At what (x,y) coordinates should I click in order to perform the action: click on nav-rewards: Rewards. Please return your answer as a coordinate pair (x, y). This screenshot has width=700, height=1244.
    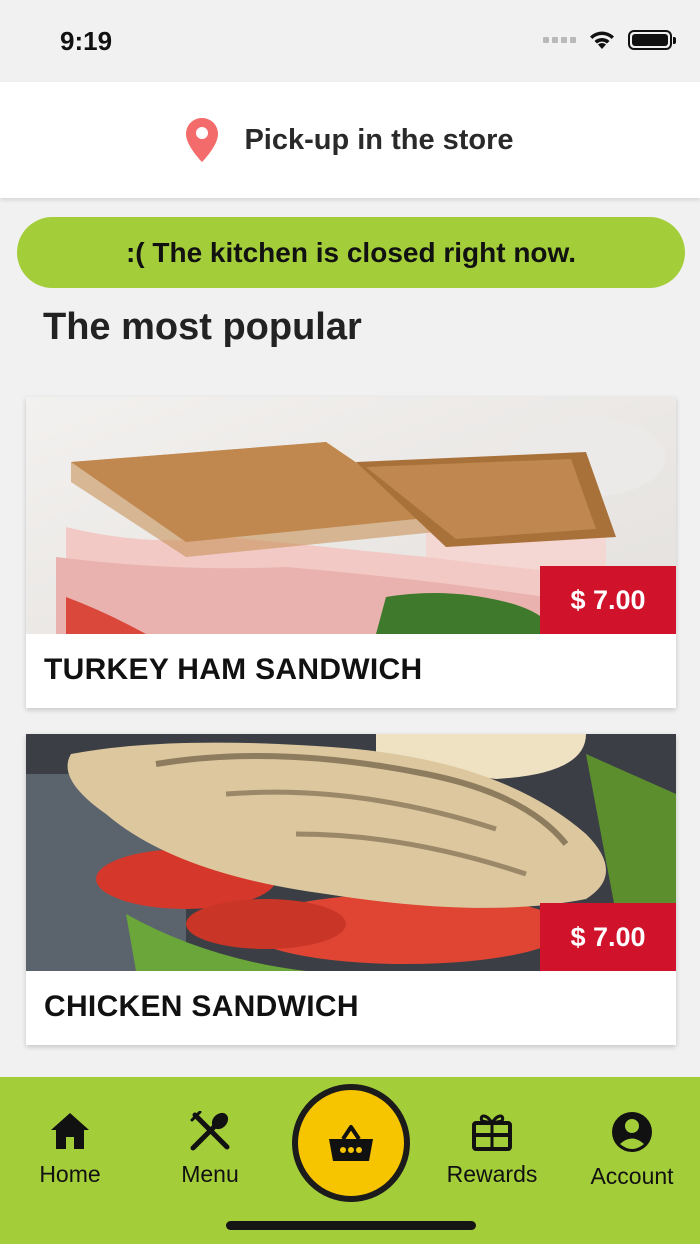
    Looking at the image, I should click on (492, 1149).